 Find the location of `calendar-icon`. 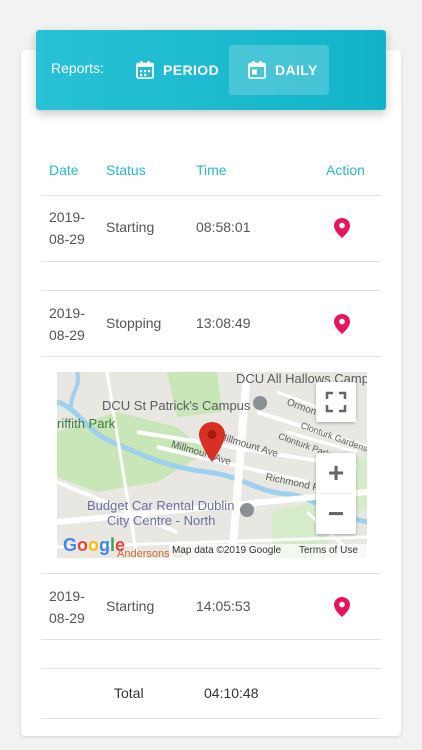

calendar-icon is located at coordinates (145, 70).